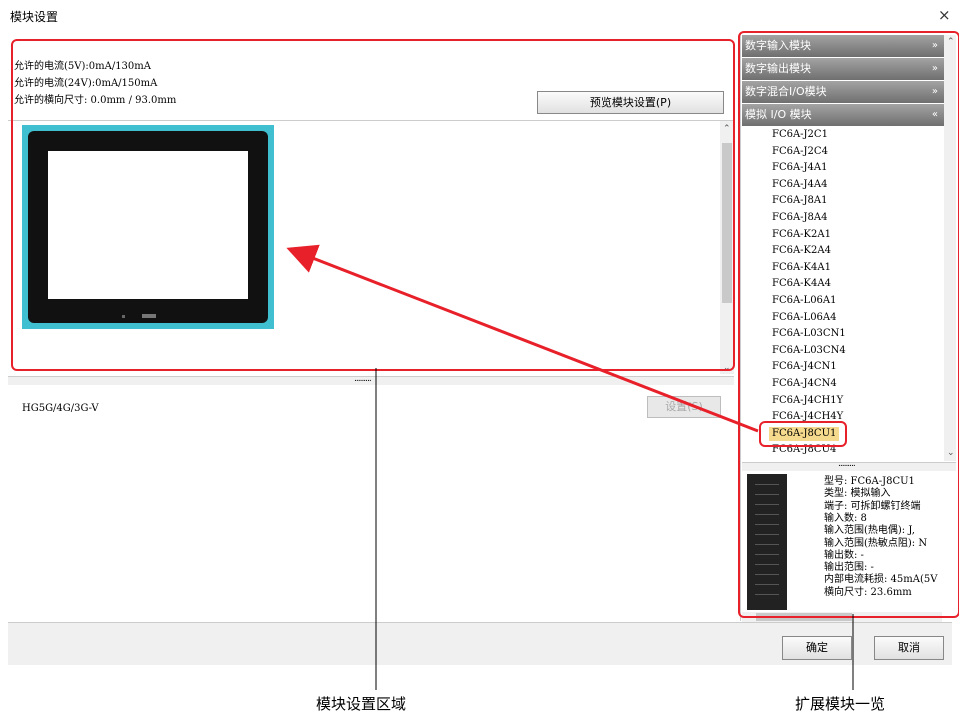 Image resolution: width=959 pixels, height=717 pixels. Describe the element at coordinates (684, 407) in the screenshot. I see `settings-button: 设置(S)` at that location.